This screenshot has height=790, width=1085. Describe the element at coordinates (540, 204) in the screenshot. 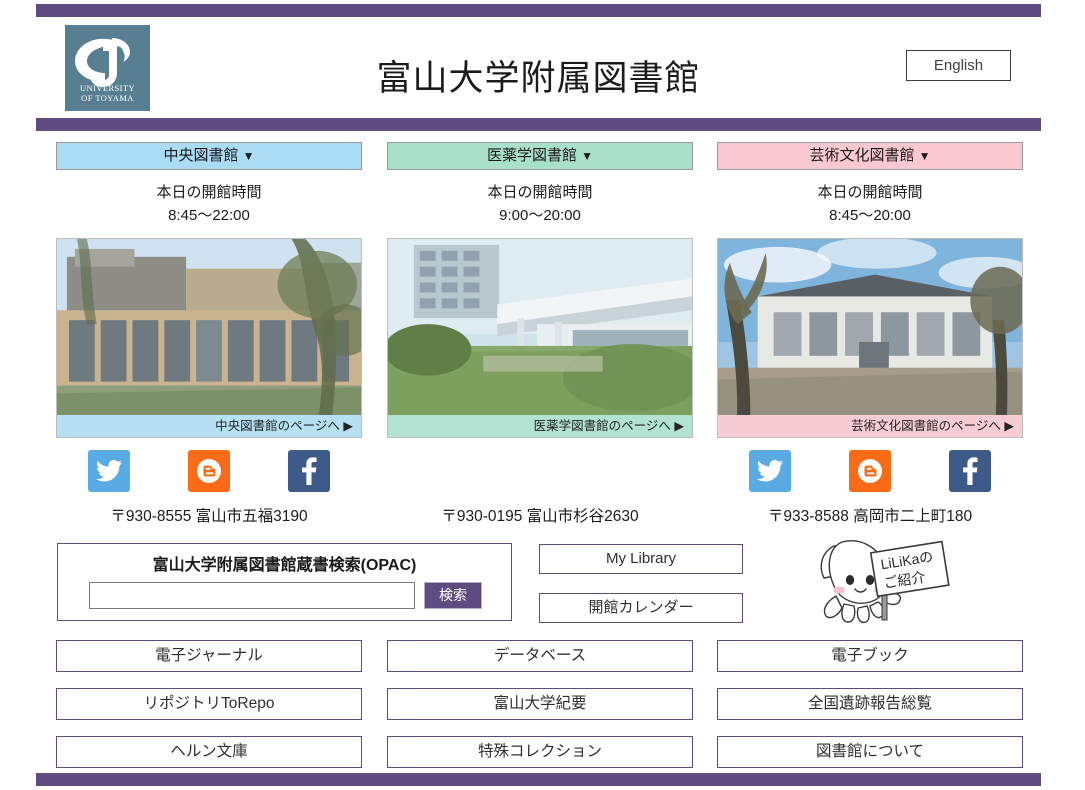

I see `library-hours-medical: 本日の開館時間 9:00〜20:00` at that location.